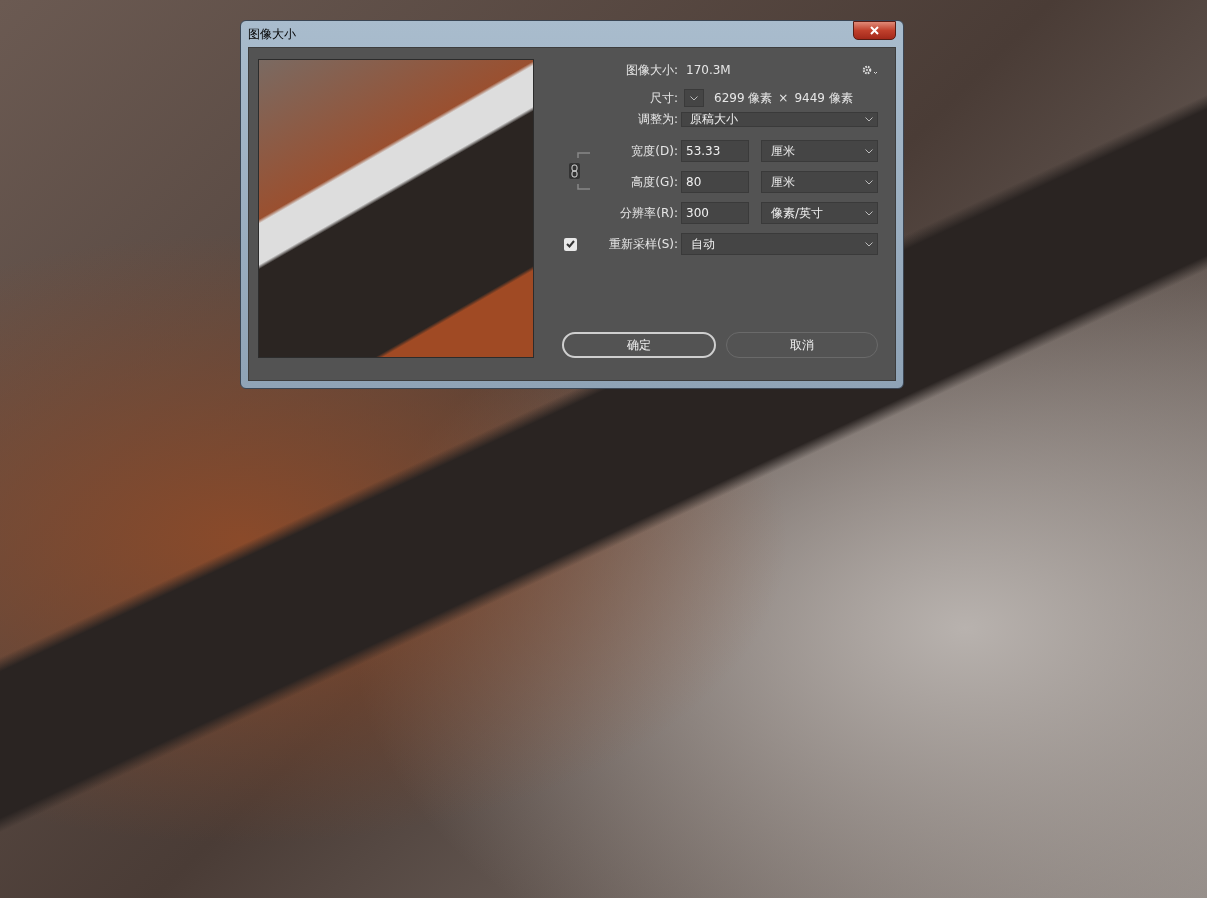  I want to click on height-pixels: 9449 像素, so click(823, 98).